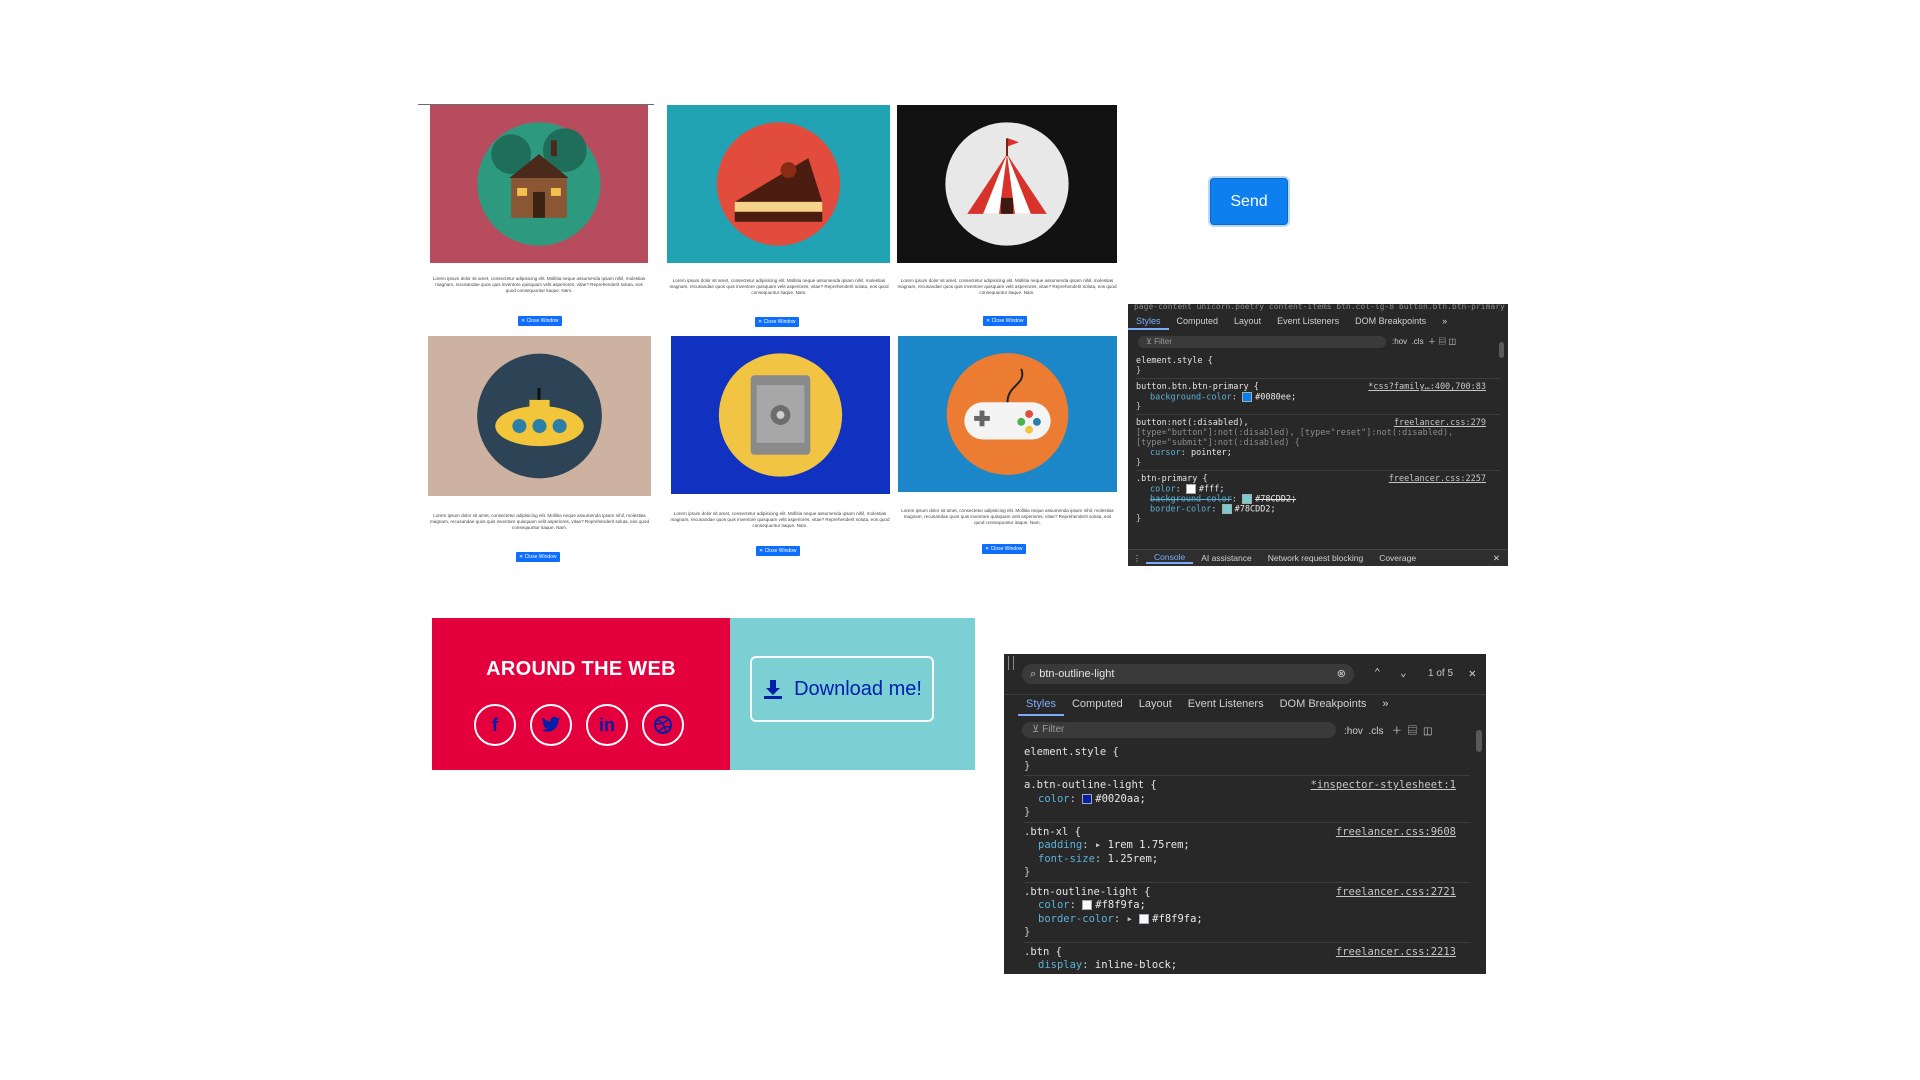 The width and height of the screenshot is (1920, 1080). Describe the element at coordinates (1318, 489) in the screenshot. I see `css-declaration: color: #fff;` at that location.